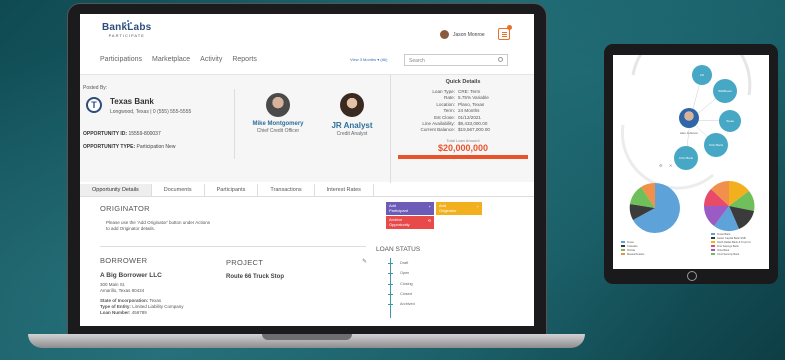 Image resolution: width=785 pixels, height=360 pixels. What do you see at coordinates (670, 165) in the screenshot?
I see `close-icon: ✕` at bounding box center [670, 165].